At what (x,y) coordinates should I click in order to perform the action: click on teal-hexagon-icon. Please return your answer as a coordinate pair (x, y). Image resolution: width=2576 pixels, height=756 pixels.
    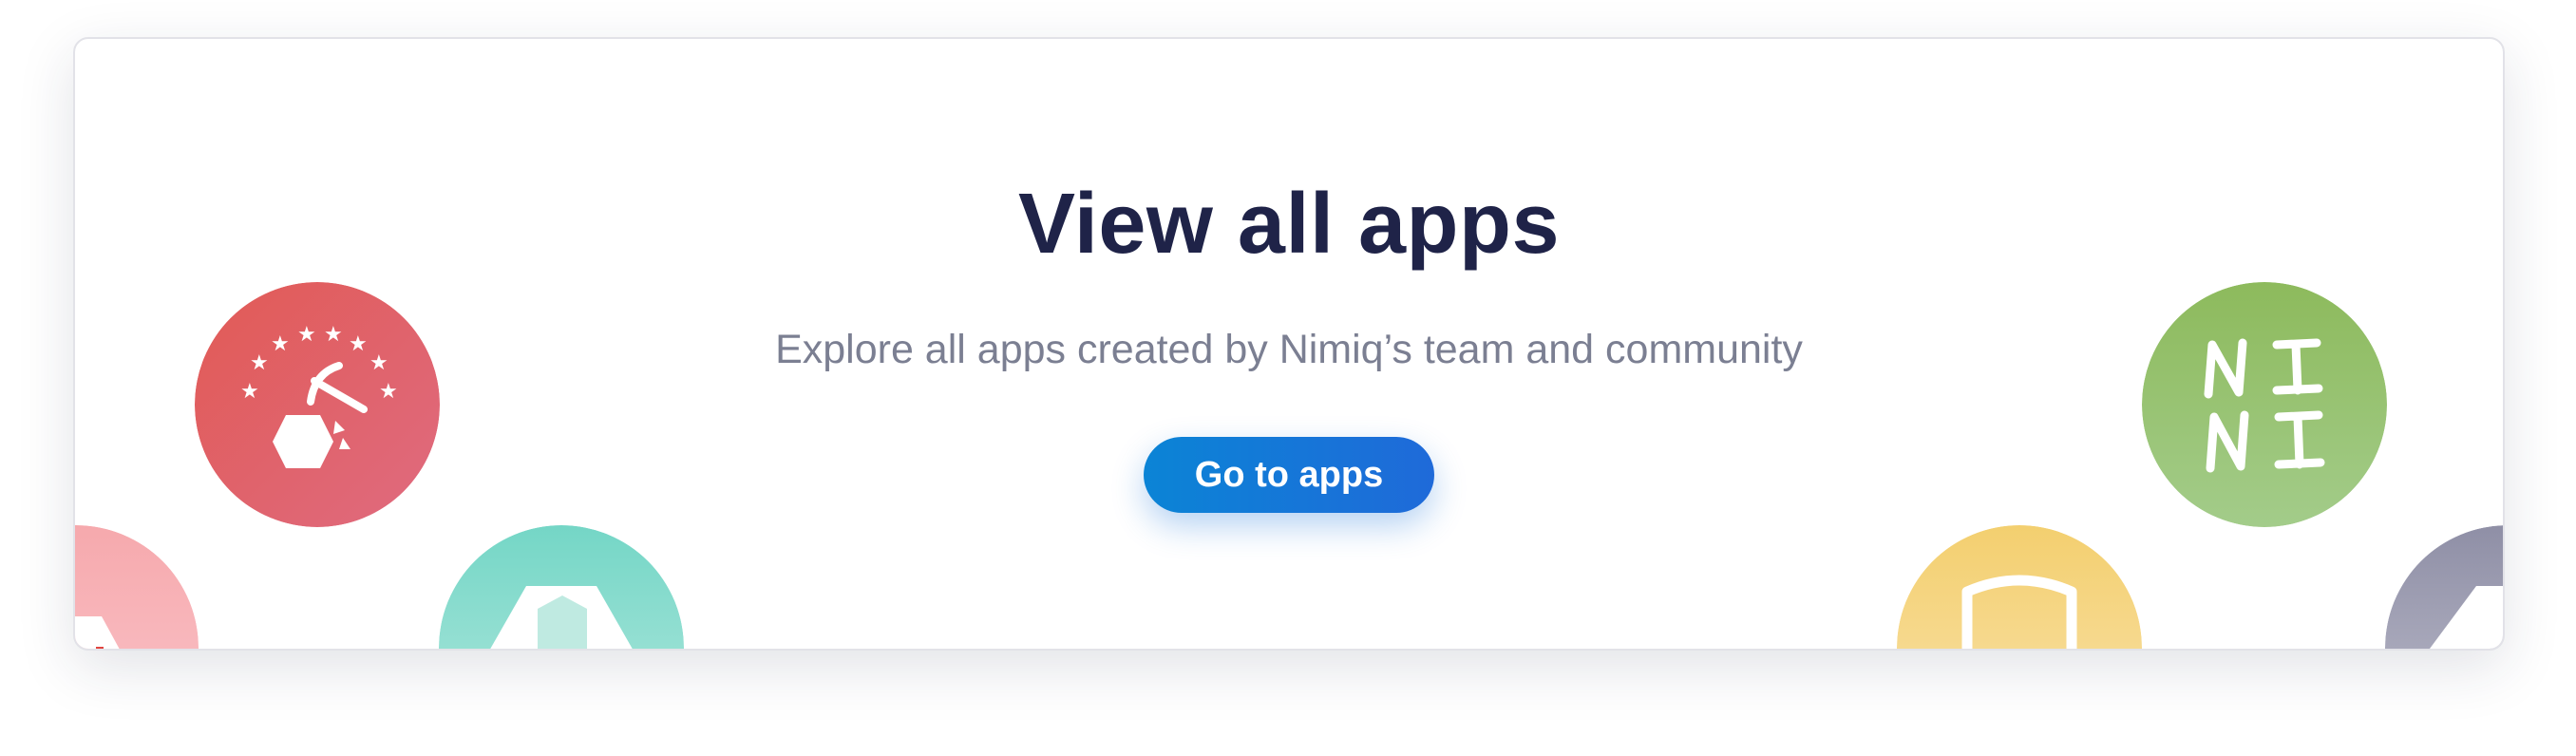
    Looking at the image, I should click on (561, 587).